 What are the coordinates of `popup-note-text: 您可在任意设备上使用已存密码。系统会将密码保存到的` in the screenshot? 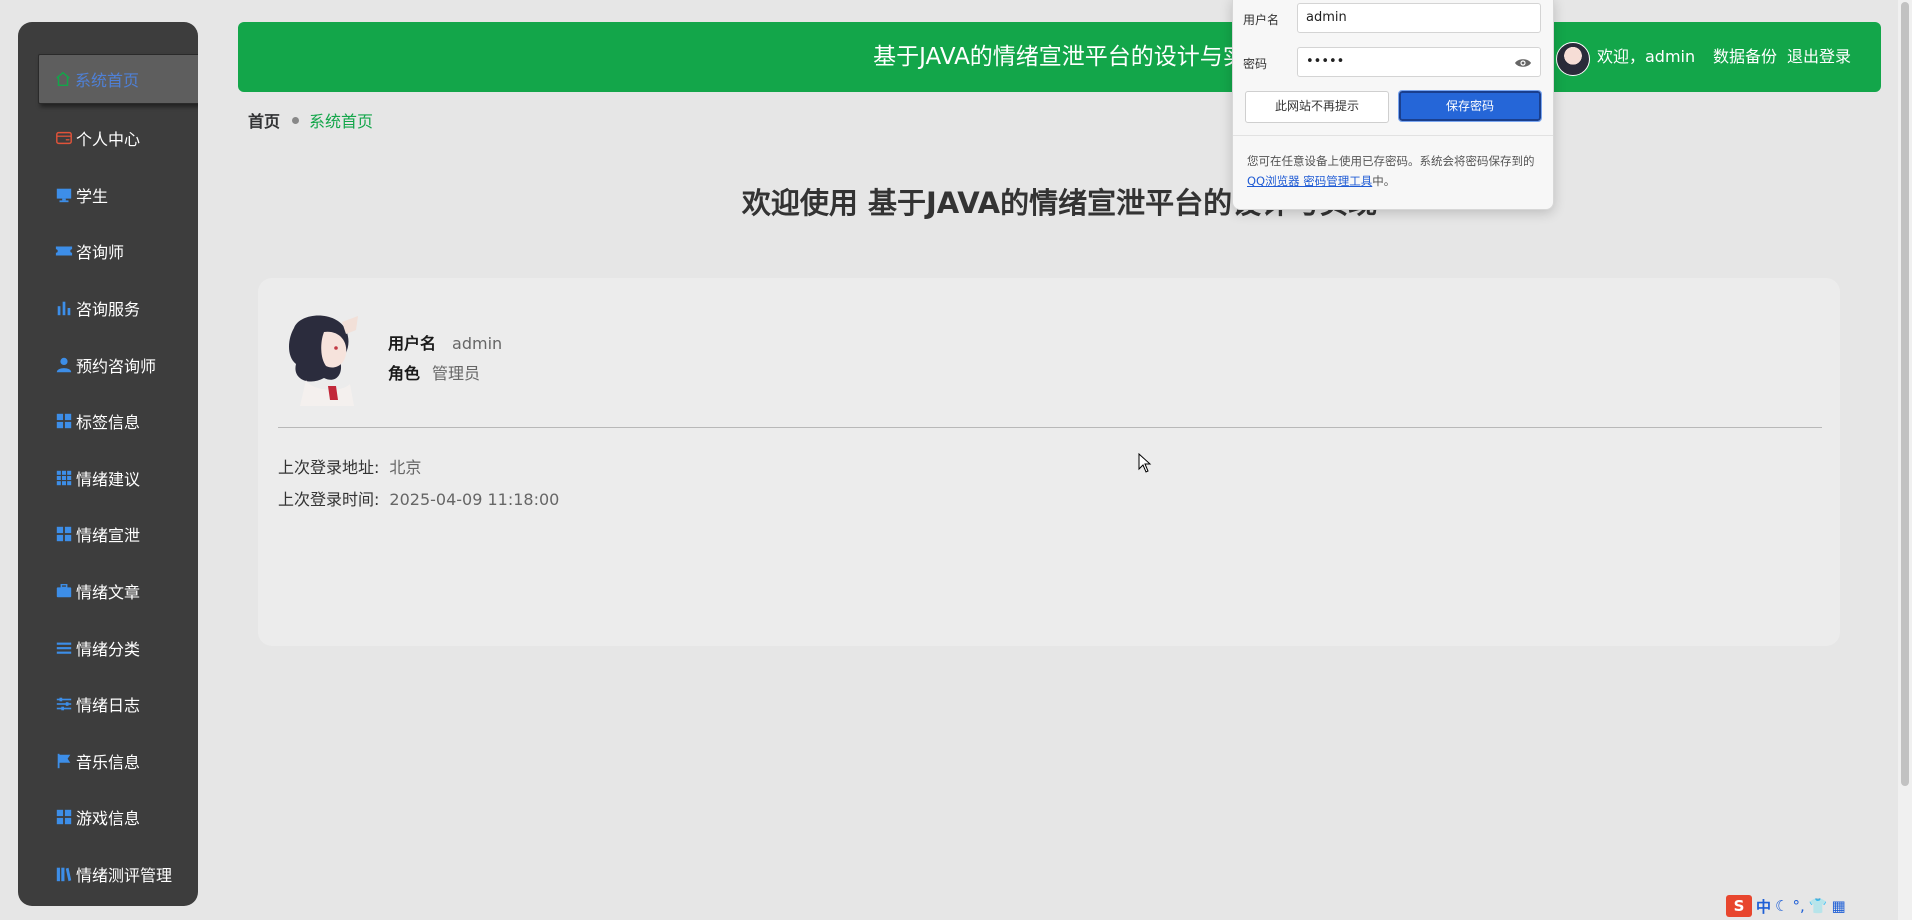 It's located at (1391, 161).